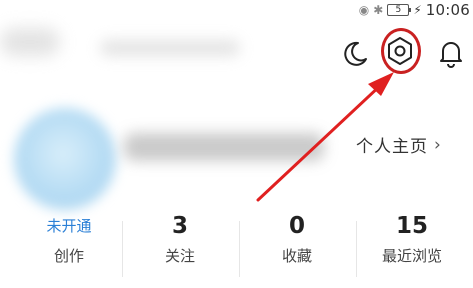 The height and width of the screenshot is (288, 473). What do you see at coordinates (355, 53) in the screenshot?
I see `moon-icon` at bounding box center [355, 53].